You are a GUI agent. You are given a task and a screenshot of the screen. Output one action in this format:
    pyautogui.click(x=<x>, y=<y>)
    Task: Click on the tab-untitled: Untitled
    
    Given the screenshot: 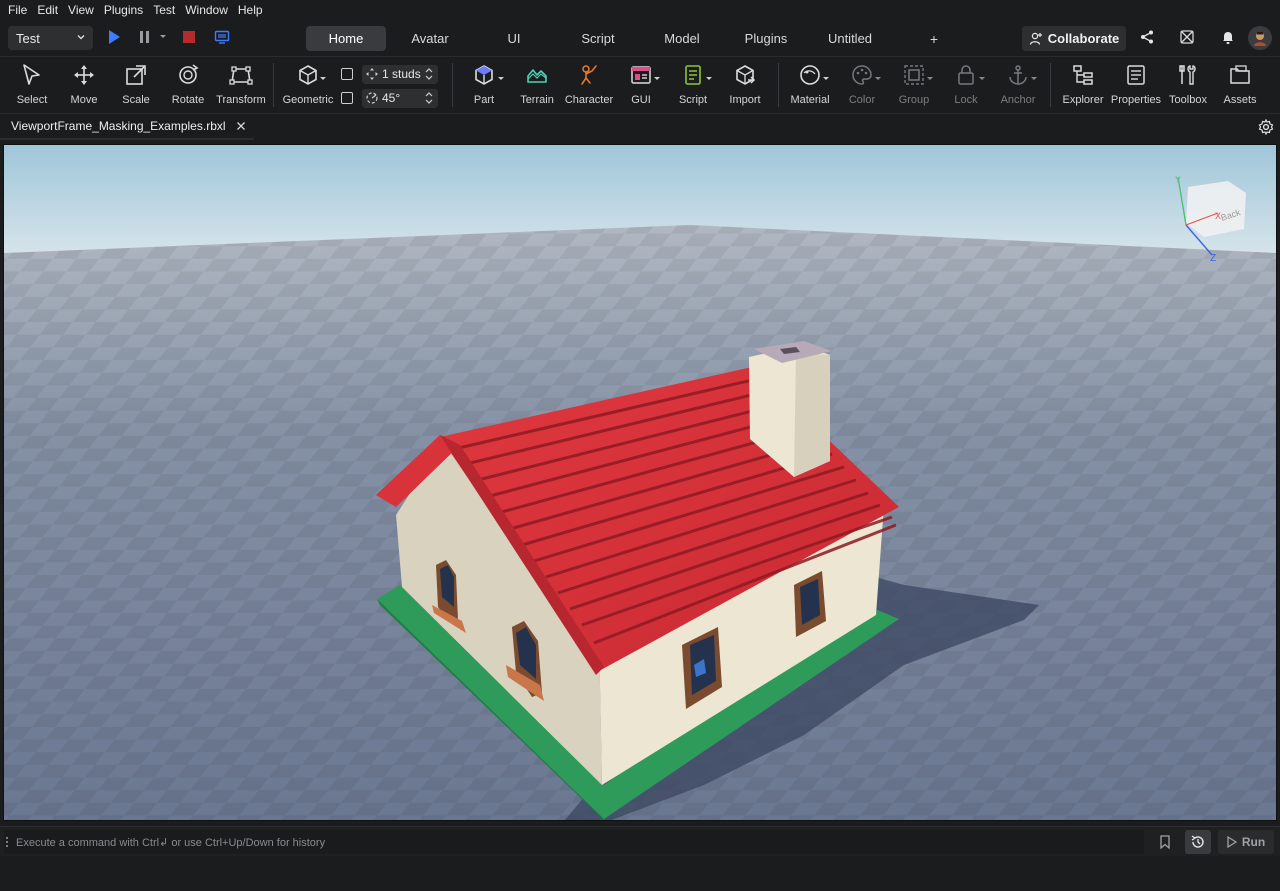 What is the action you would take?
    pyautogui.click(x=850, y=38)
    